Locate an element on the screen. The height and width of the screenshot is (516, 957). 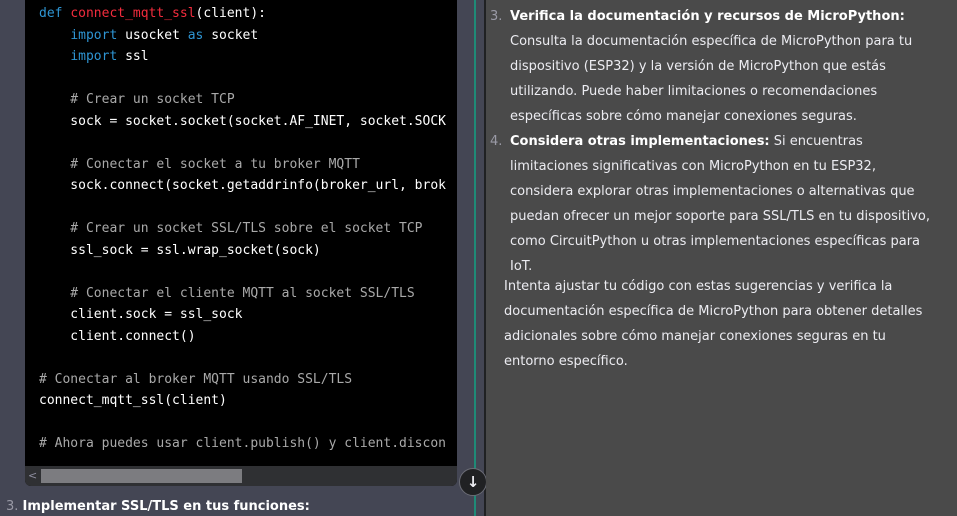
code-token: as is located at coordinates (195, 35).